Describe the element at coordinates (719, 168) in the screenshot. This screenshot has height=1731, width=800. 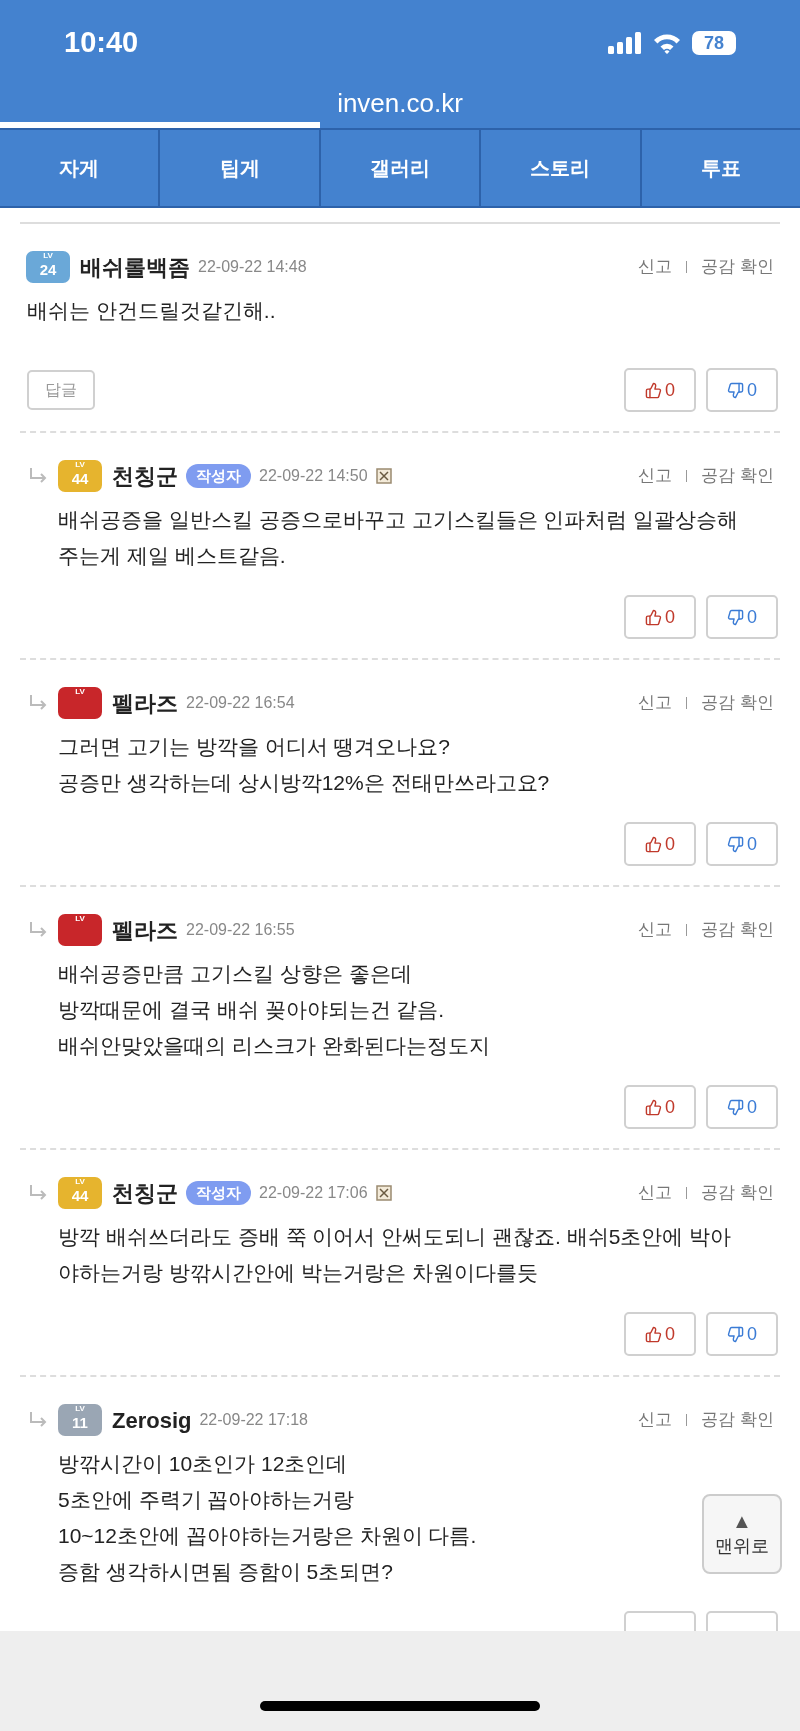
I see `board-tab: 투표` at that location.